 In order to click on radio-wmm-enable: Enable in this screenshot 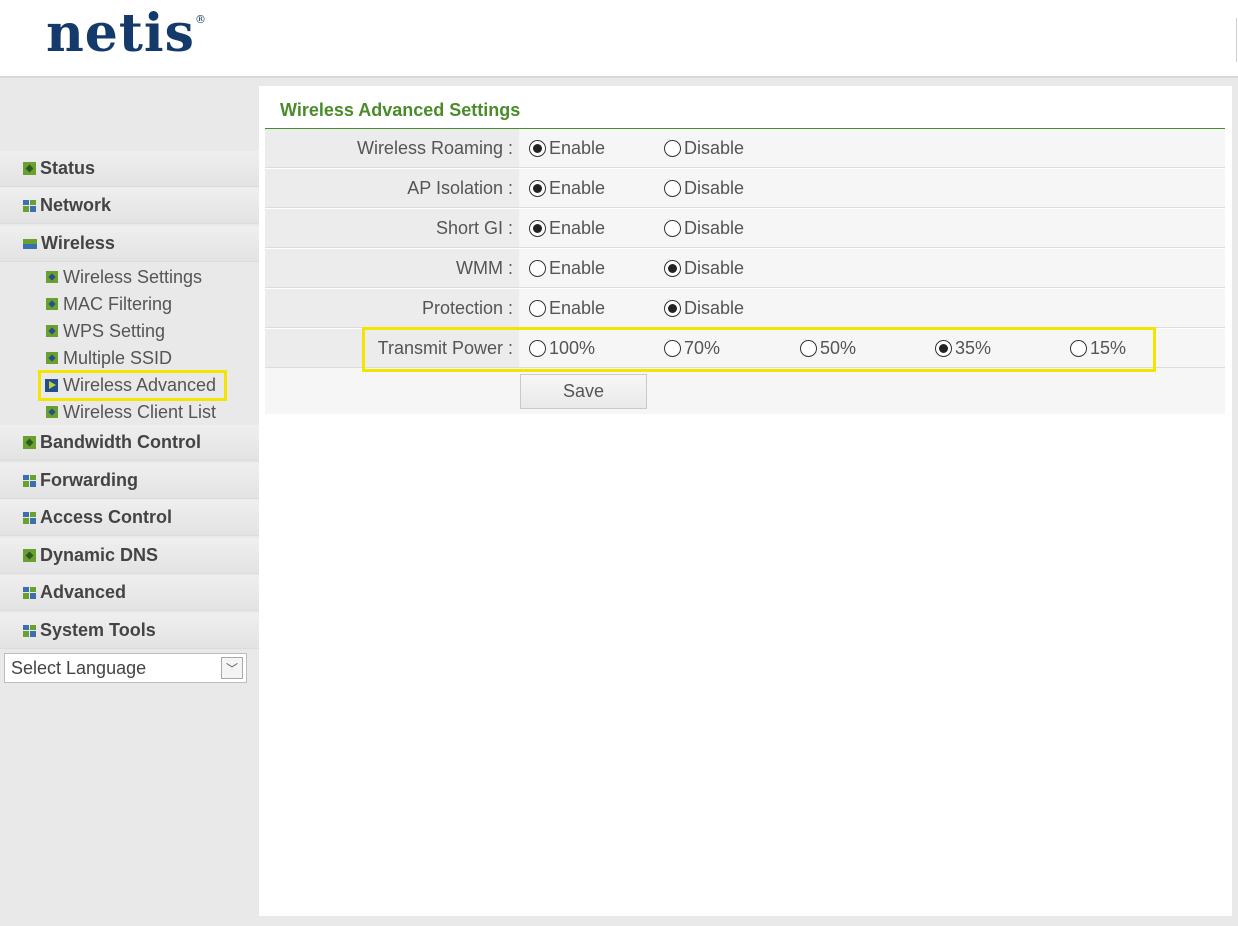, I will do `click(567, 268)`.